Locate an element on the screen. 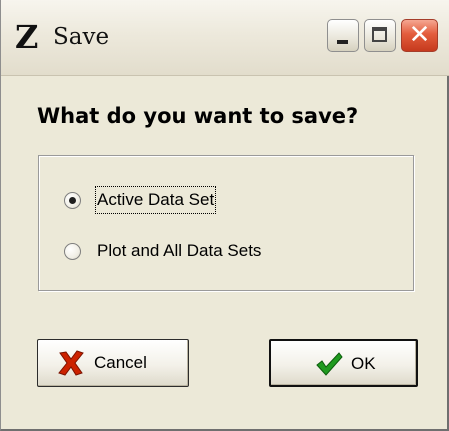  radio-active-data-set: Active Data Set is located at coordinates (224, 201).